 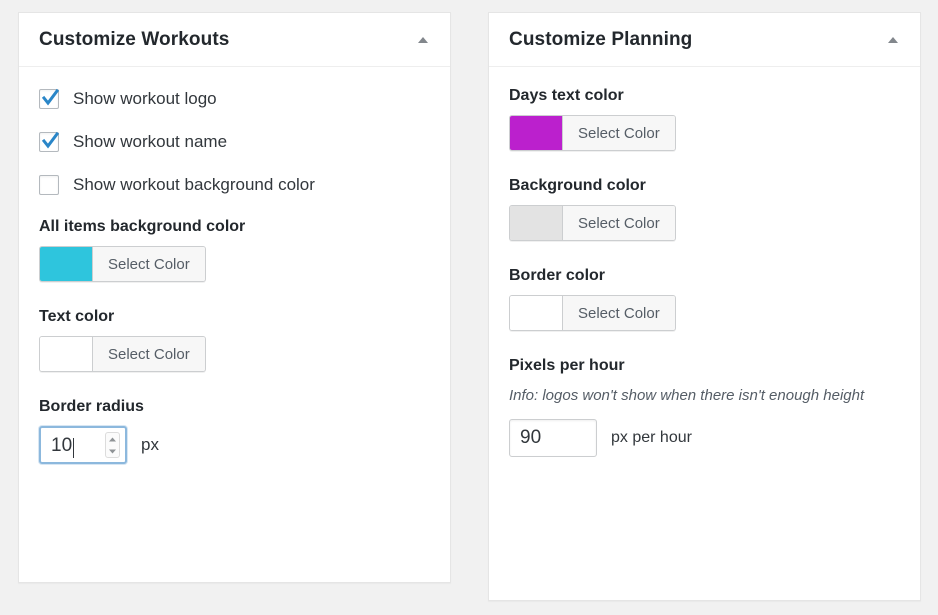 What do you see at coordinates (704, 40) in the screenshot?
I see `customize-planning-header: Customize Planning` at bounding box center [704, 40].